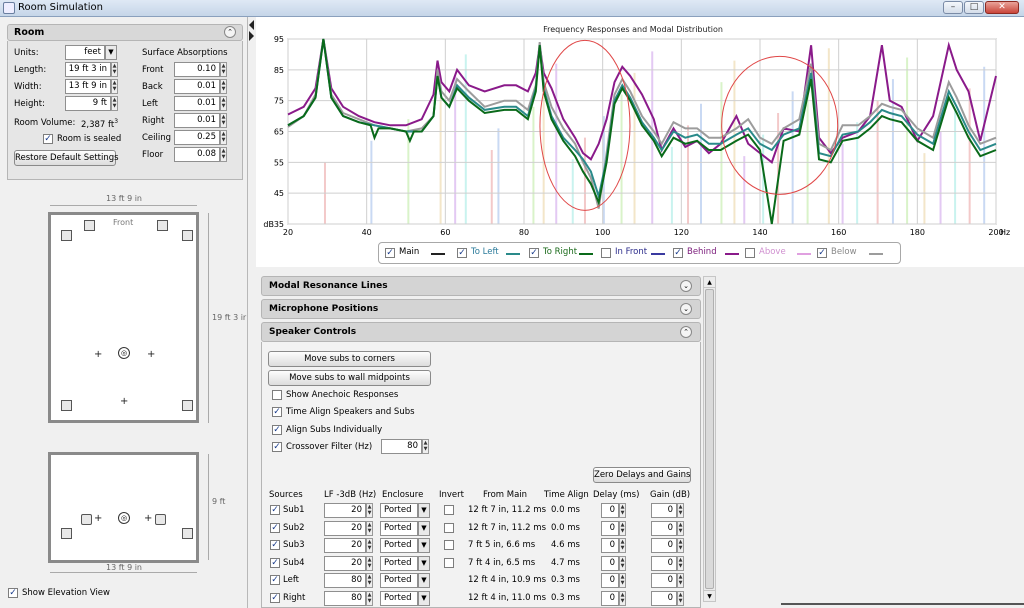 The image size is (1024, 608). What do you see at coordinates (124, 353) in the screenshot?
I see `listener-icon: ◎` at bounding box center [124, 353].